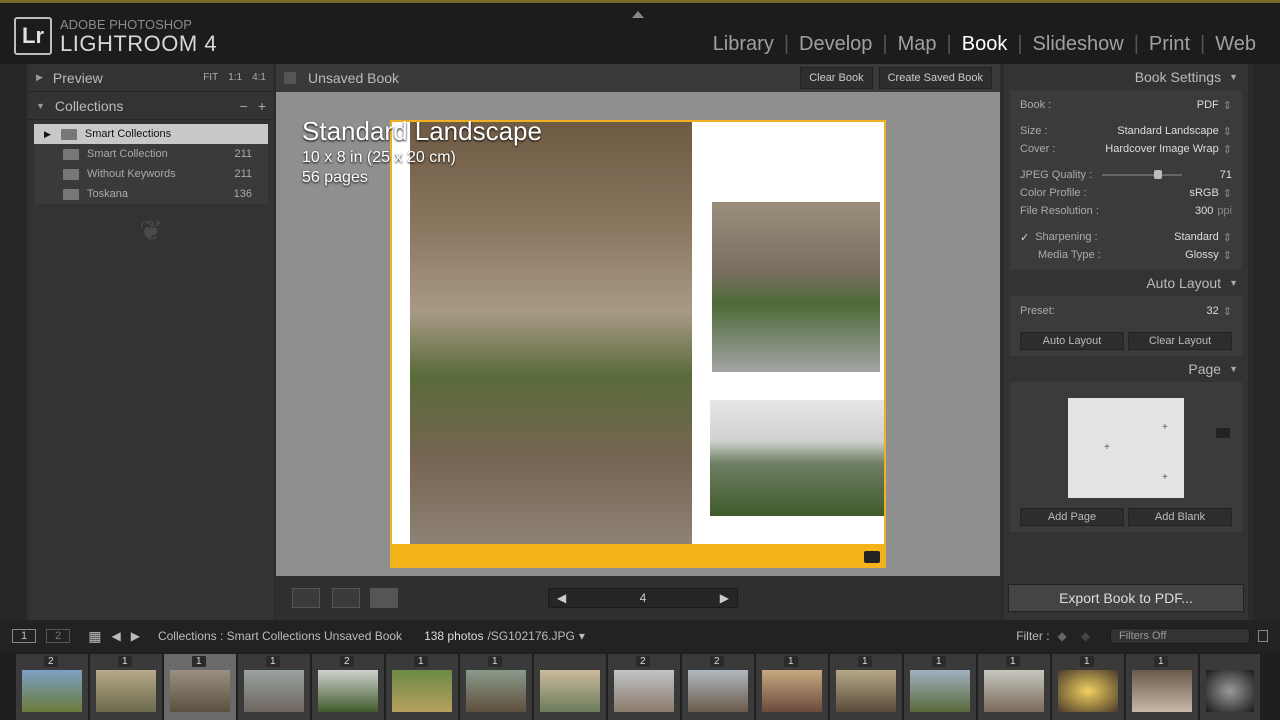 The height and width of the screenshot is (720, 1280). Describe the element at coordinates (1223, 433) in the screenshot. I see `page-layout-menu-icon` at that location.